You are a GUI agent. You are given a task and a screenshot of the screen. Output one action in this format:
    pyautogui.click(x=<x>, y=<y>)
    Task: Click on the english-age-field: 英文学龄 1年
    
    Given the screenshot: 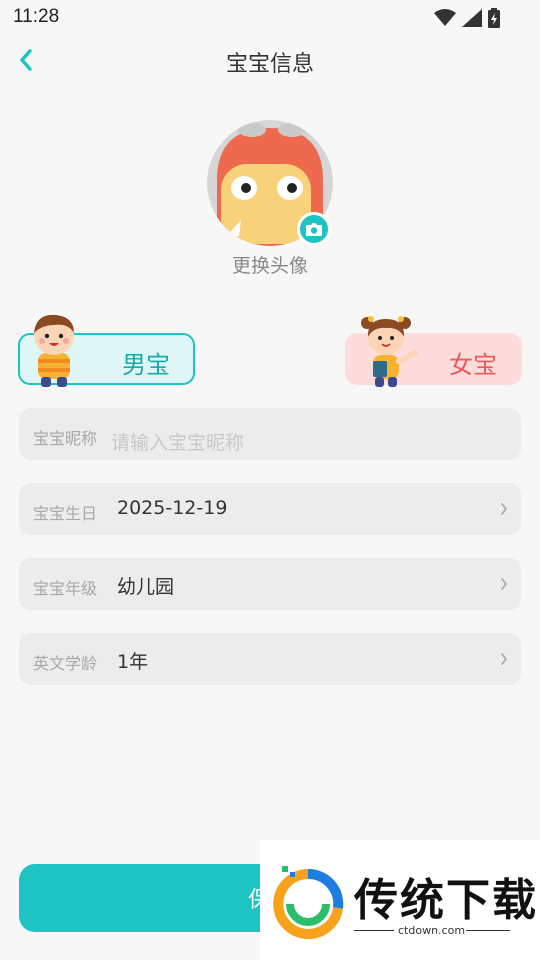 What is the action you would take?
    pyautogui.click(x=270, y=659)
    